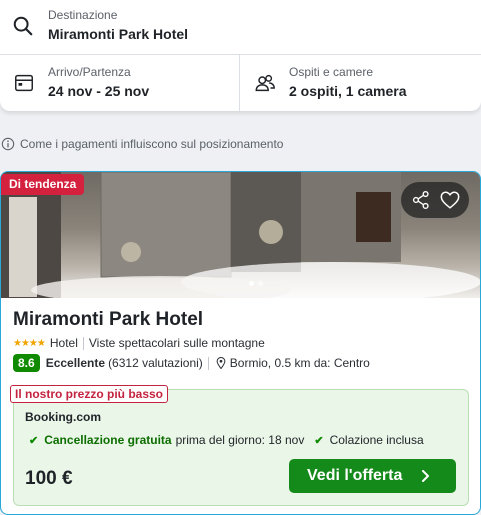 The width and height of the screenshot is (481, 515). I want to click on photo-actions, so click(435, 200).